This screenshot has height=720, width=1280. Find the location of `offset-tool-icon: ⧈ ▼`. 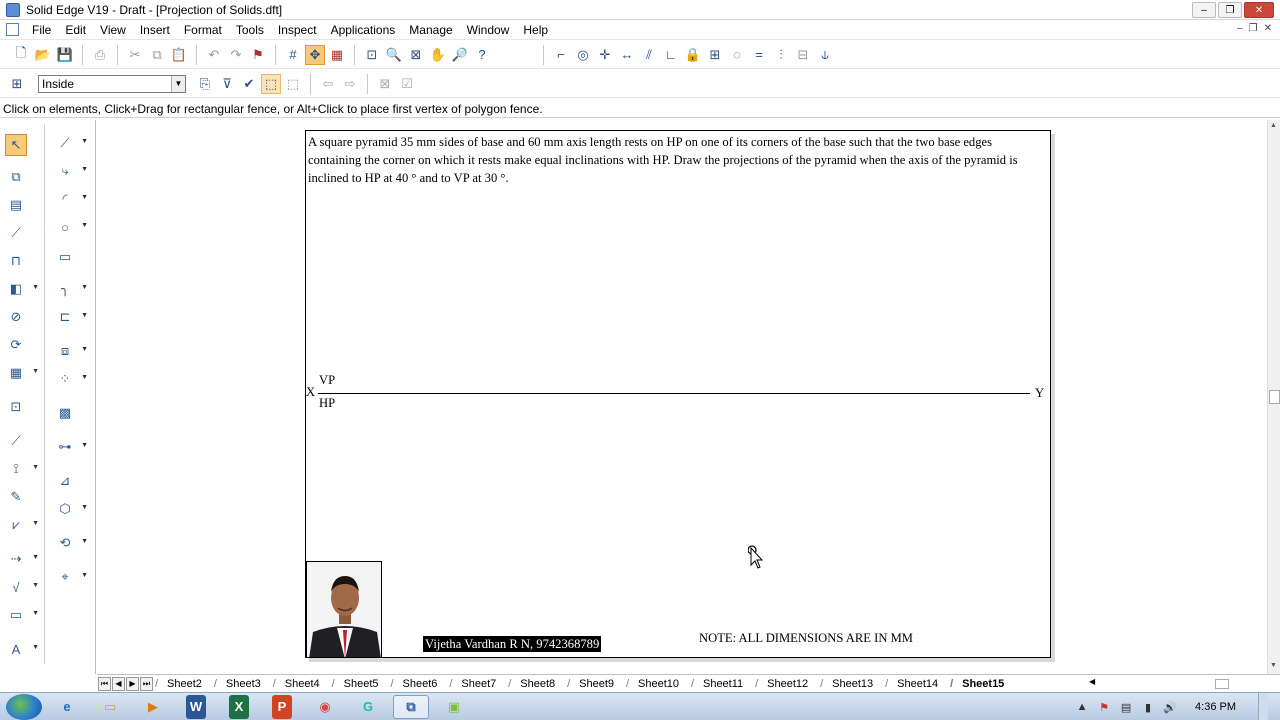

offset-tool-icon: ⧈ ▼ is located at coordinates (71, 351).